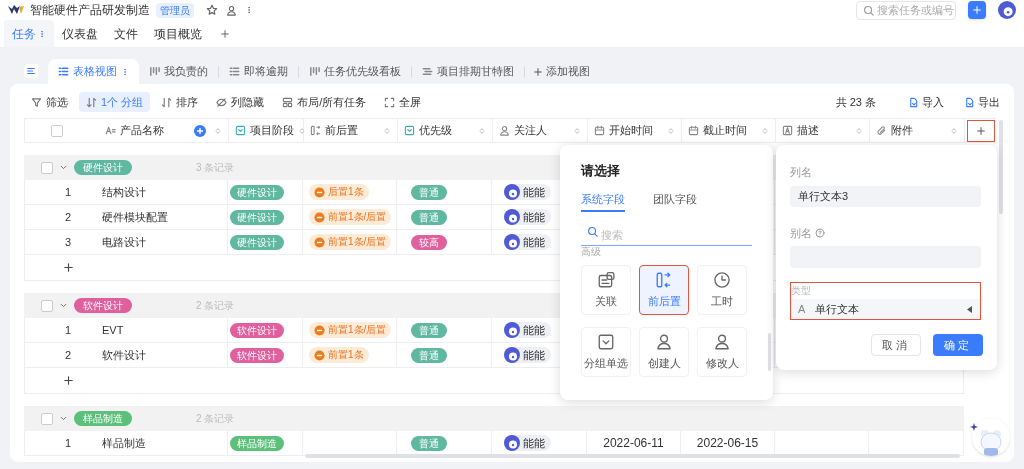  Describe the element at coordinates (339, 355) in the screenshot. I see `dependency-tag: 前置1条` at that location.